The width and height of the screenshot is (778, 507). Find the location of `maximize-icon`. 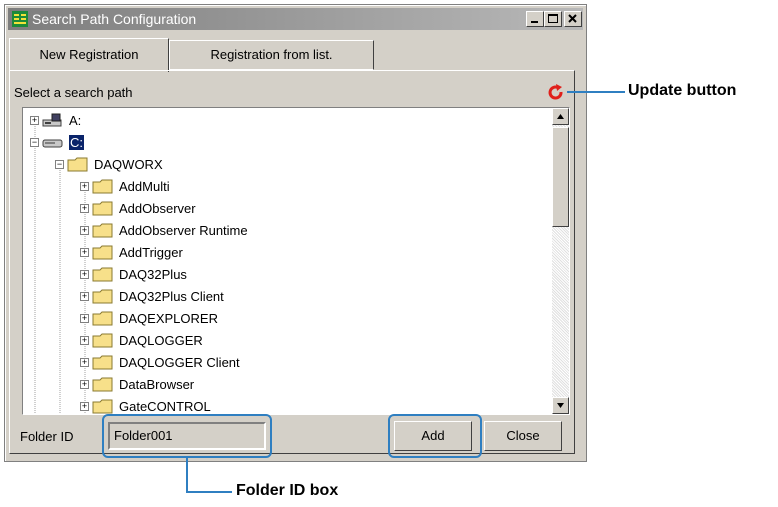

maximize-icon is located at coordinates (553, 18).